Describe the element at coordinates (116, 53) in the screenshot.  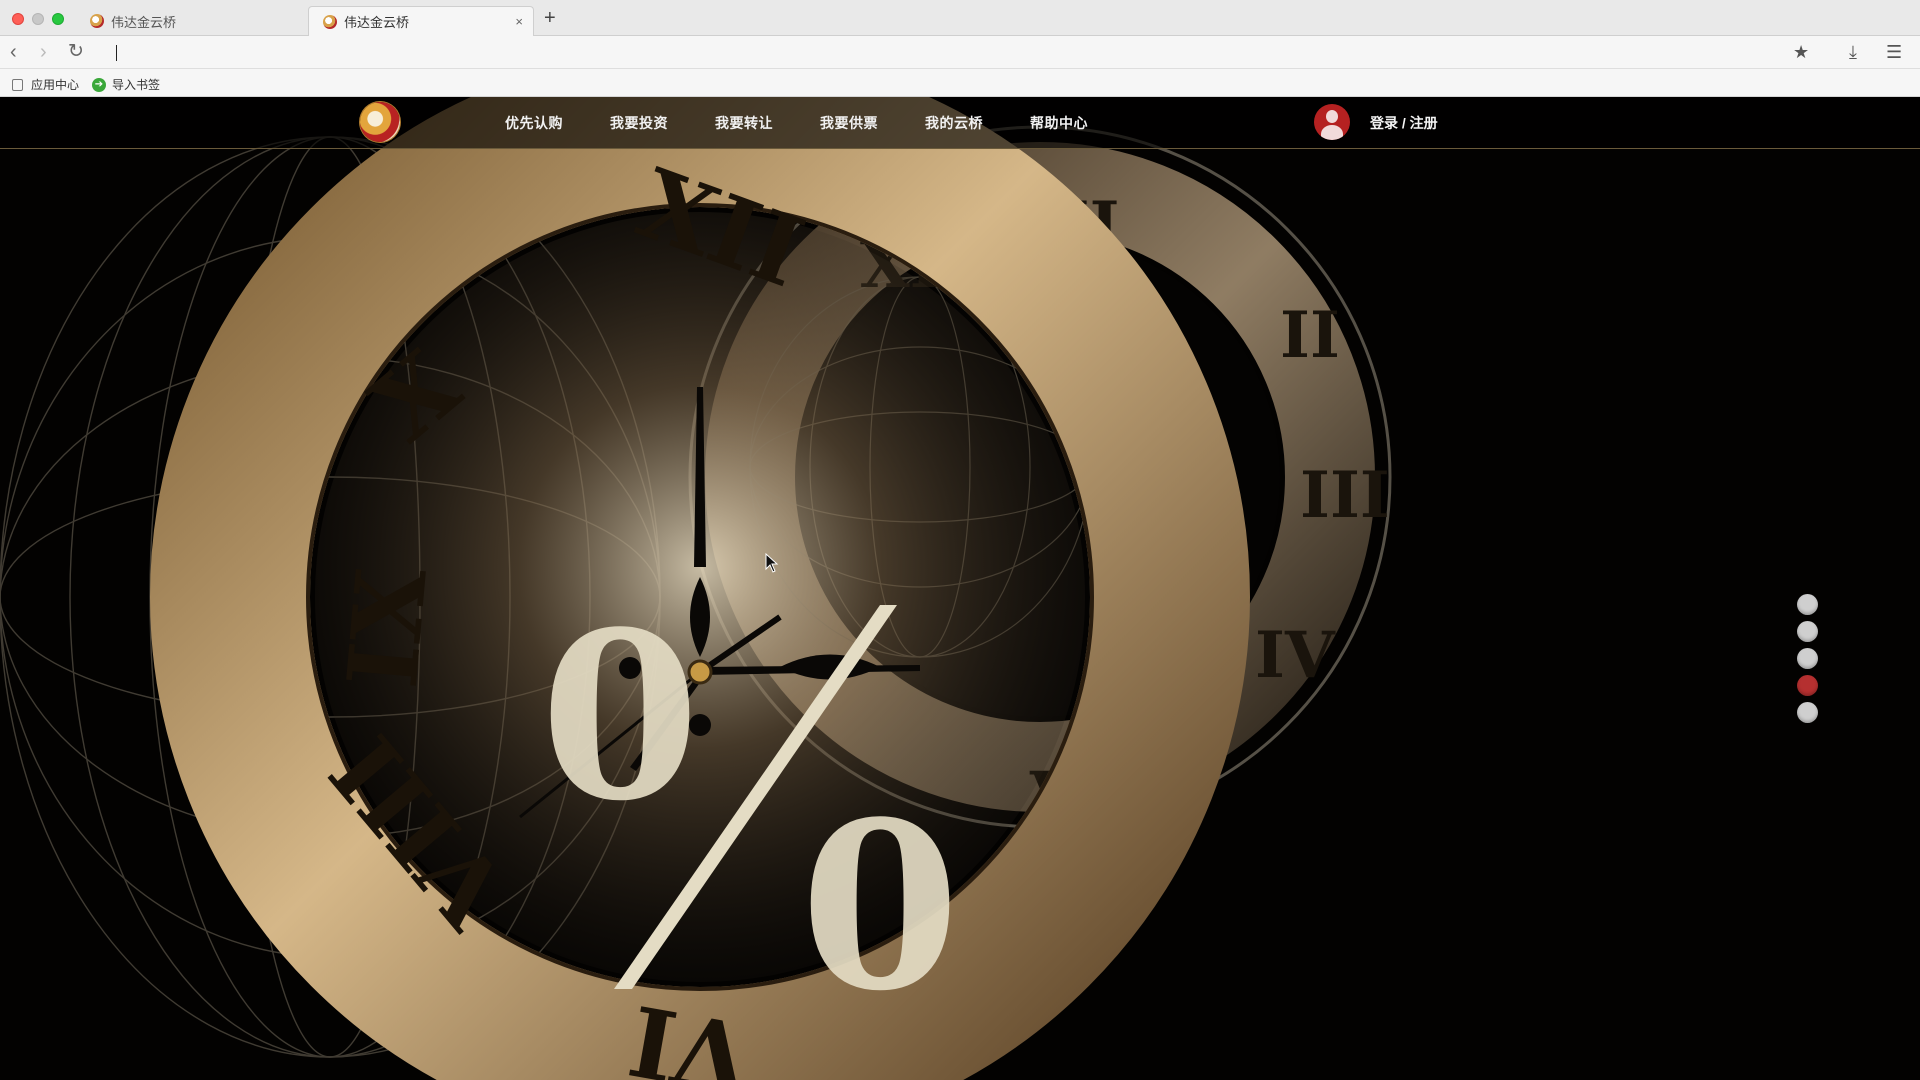
I see `text-caret` at that location.